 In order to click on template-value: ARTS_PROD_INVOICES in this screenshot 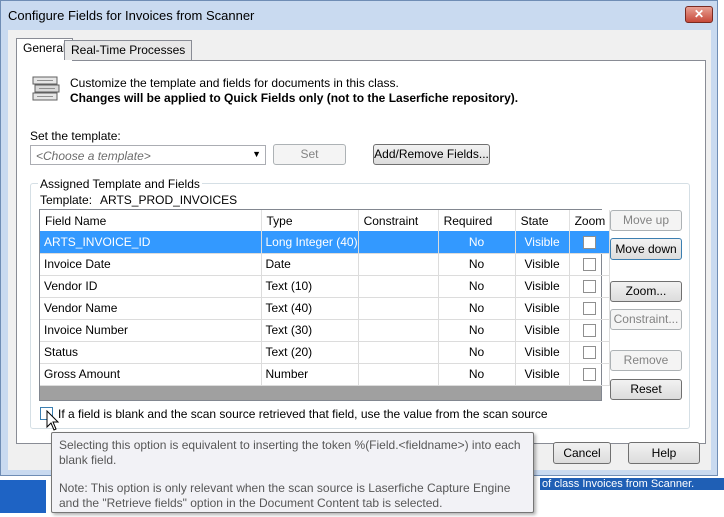, I will do `click(169, 200)`.